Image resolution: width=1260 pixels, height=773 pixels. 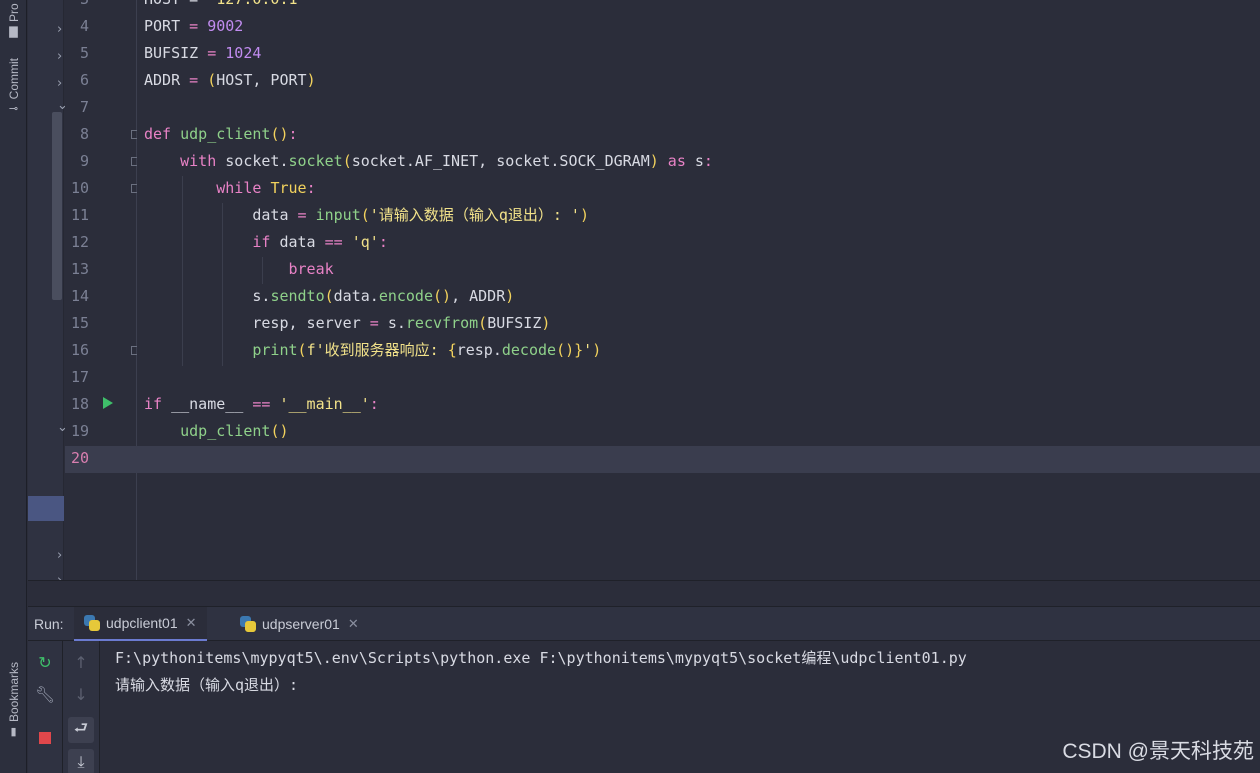 I want to click on line-number: 16, so click(x=79, y=350).